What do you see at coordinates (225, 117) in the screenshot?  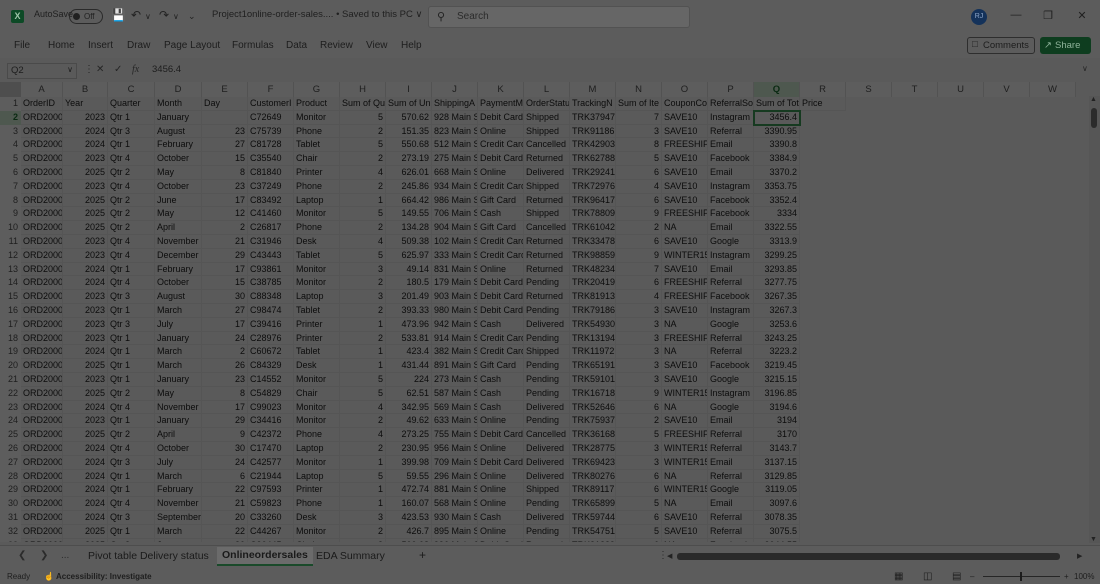 I see `table-cell` at bounding box center [225, 117].